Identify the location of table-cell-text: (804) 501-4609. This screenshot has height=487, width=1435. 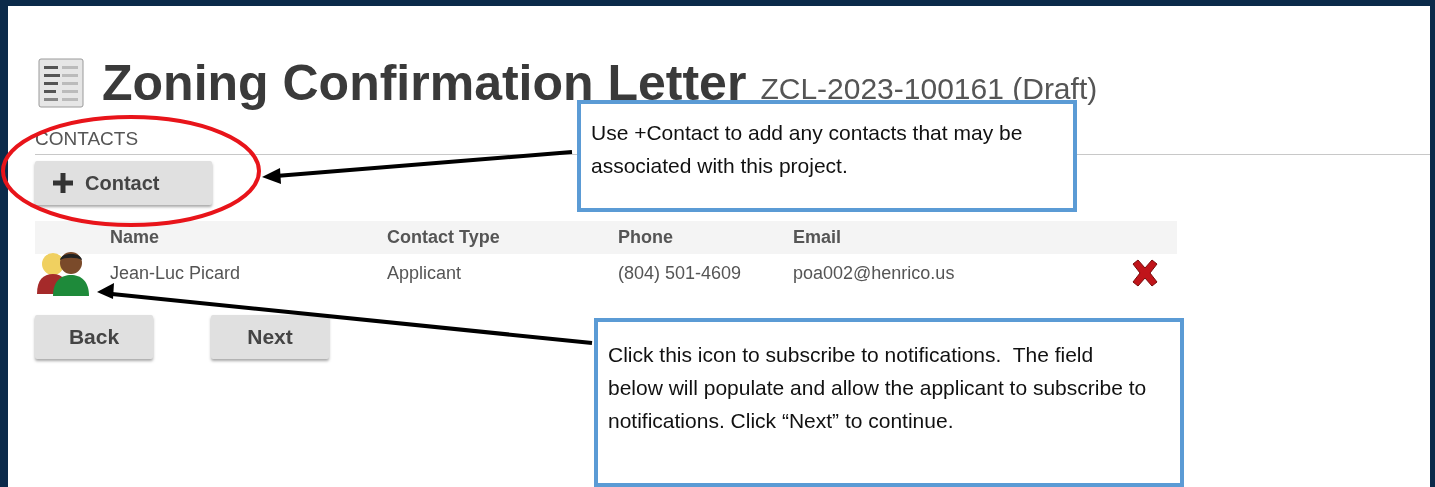
(680, 273).